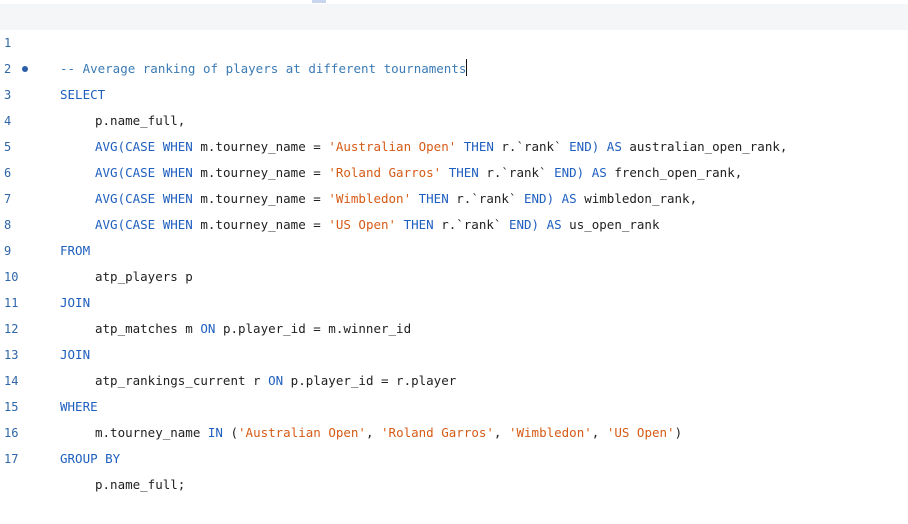 Image resolution: width=908 pixels, height=524 pixels. Describe the element at coordinates (319, 1) in the screenshot. I see `scroll-marker` at that location.